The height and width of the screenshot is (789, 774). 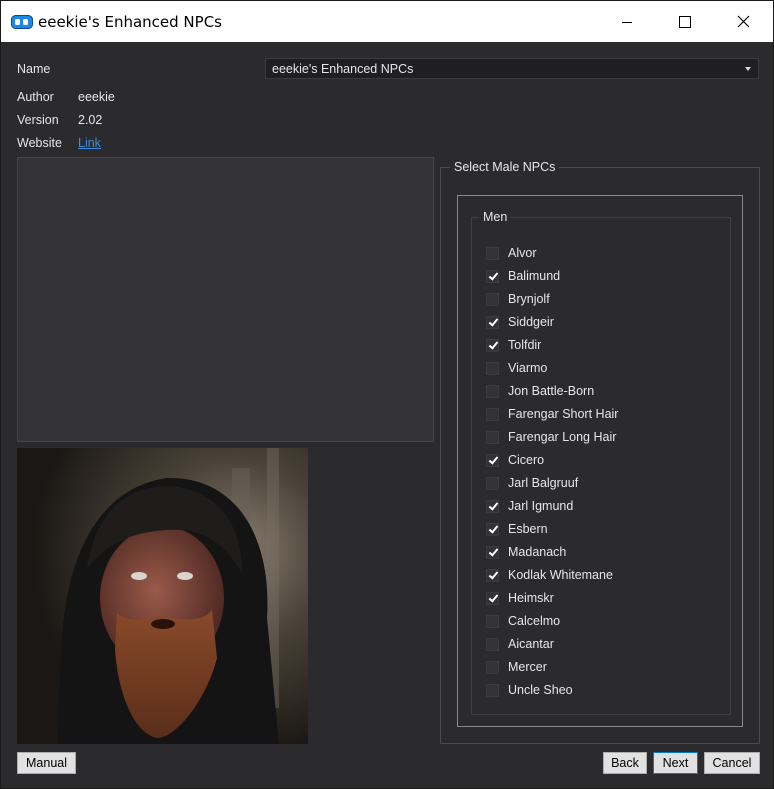 I want to click on men-group-title: Men, so click(x=495, y=217).